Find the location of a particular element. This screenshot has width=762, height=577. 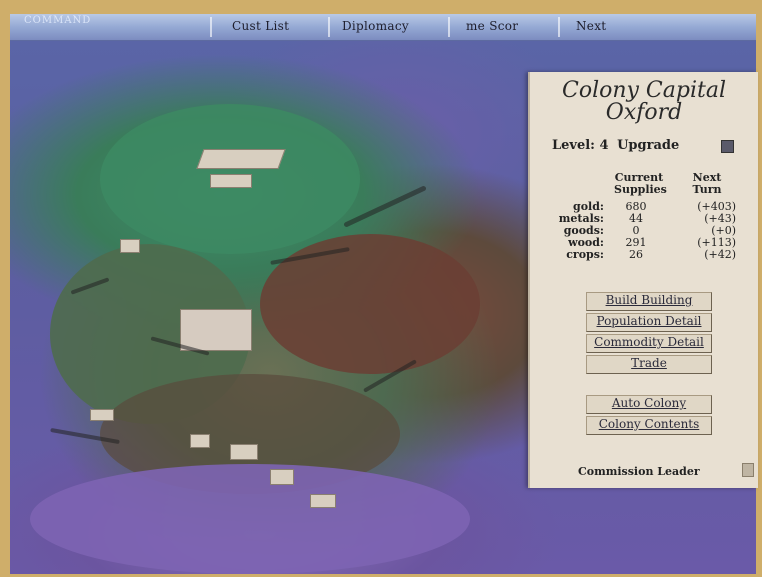

level-label: Level: 4 is located at coordinates (580, 145).